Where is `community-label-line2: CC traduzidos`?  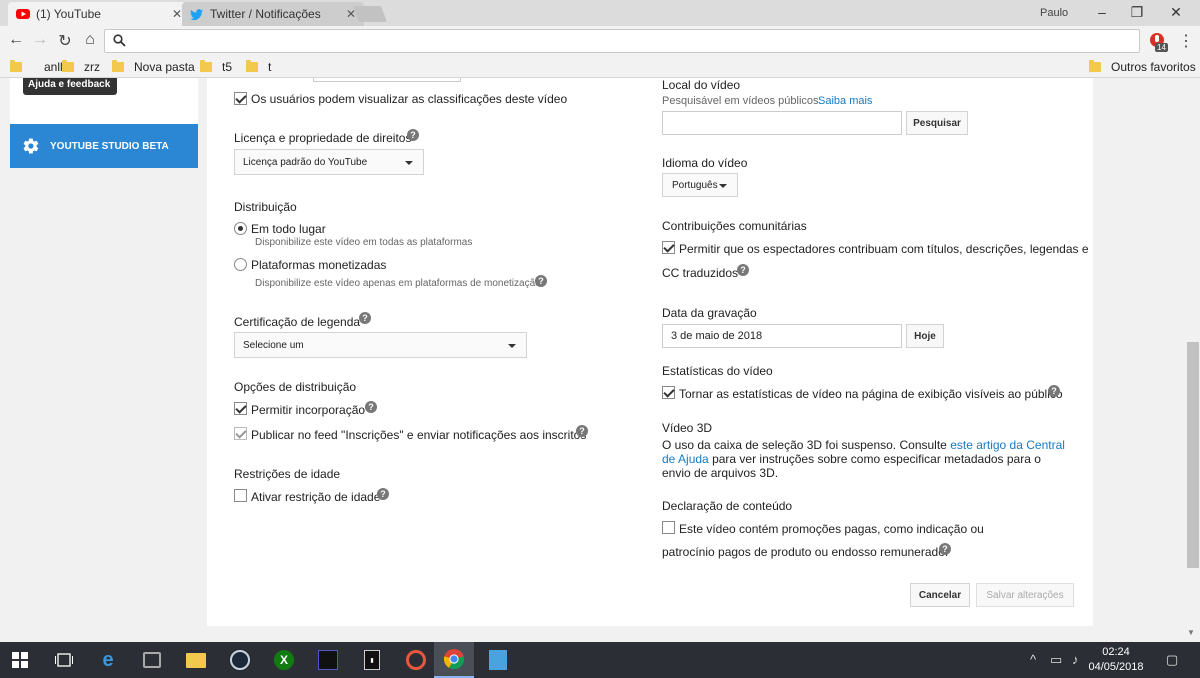
community-label-line2: CC traduzidos is located at coordinates (700, 273).